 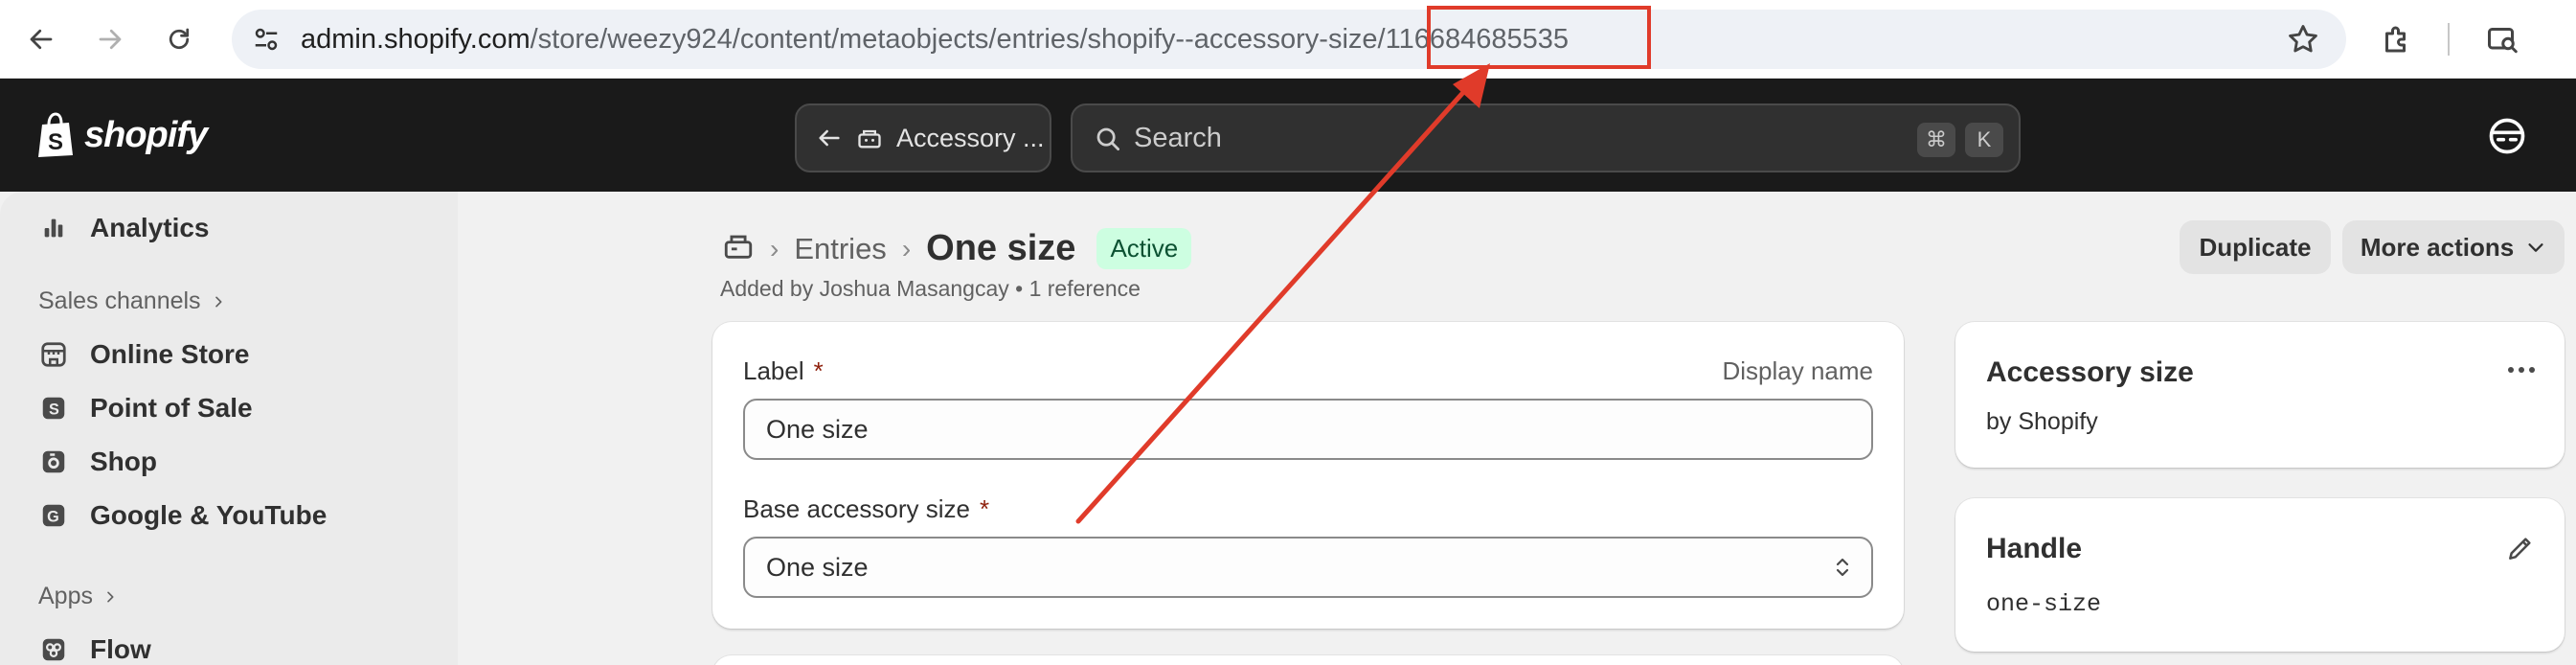 I want to click on url-id-highlight-box, so click(x=1539, y=37).